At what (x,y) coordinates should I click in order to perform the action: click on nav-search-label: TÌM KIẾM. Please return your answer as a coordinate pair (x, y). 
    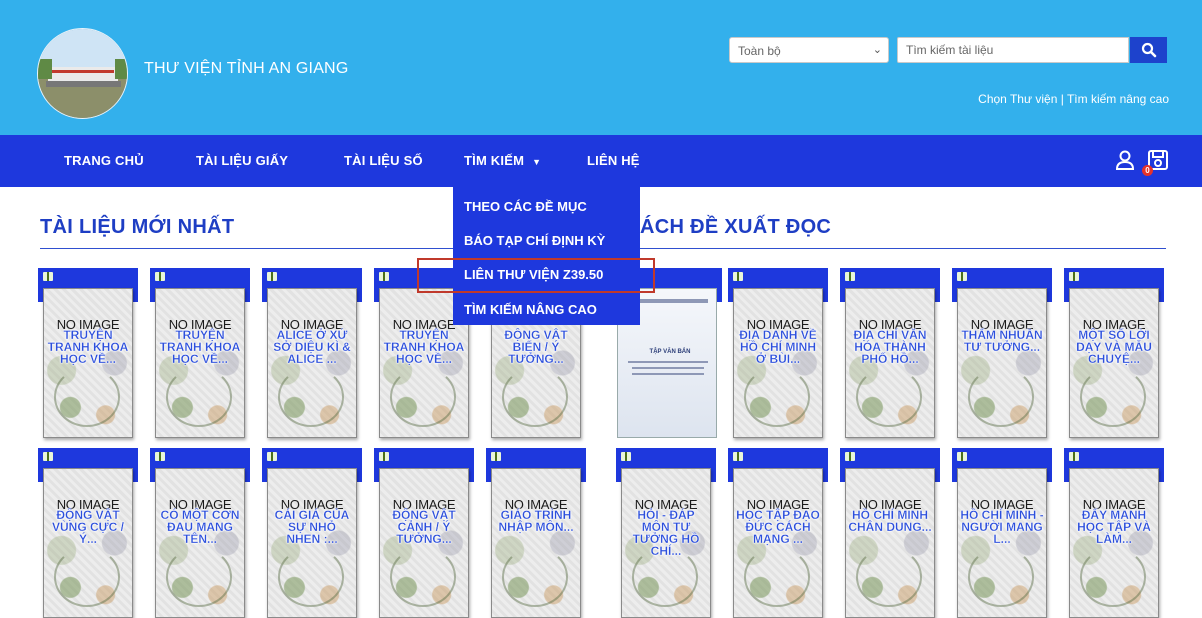
    Looking at the image, I should click on (494, 160).